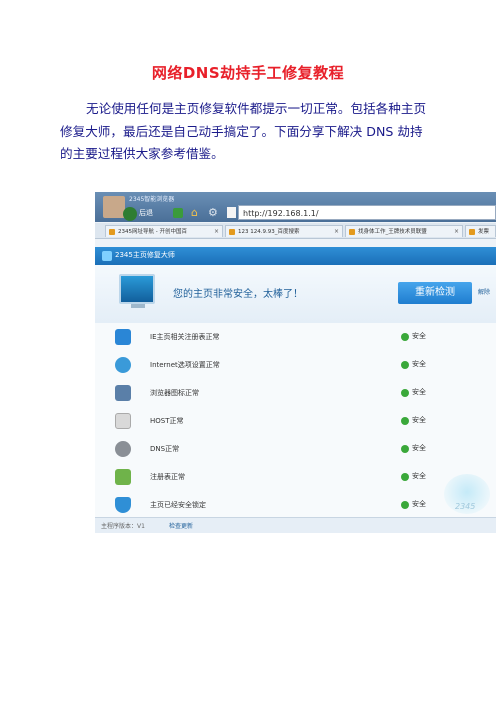  What do you see at coordinates (269, 232) in the screenshot?
I see `tab-label: 123 124.9.93_百度搜索` at bounding box center [269, 232].